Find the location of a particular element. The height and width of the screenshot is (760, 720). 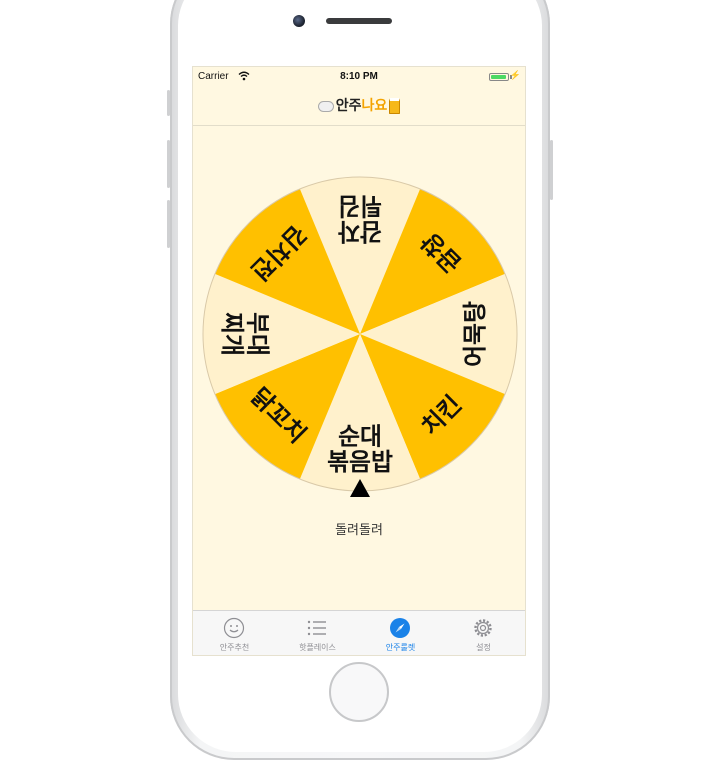

wheel-pointer-icon is located at coordinates (360, 488).